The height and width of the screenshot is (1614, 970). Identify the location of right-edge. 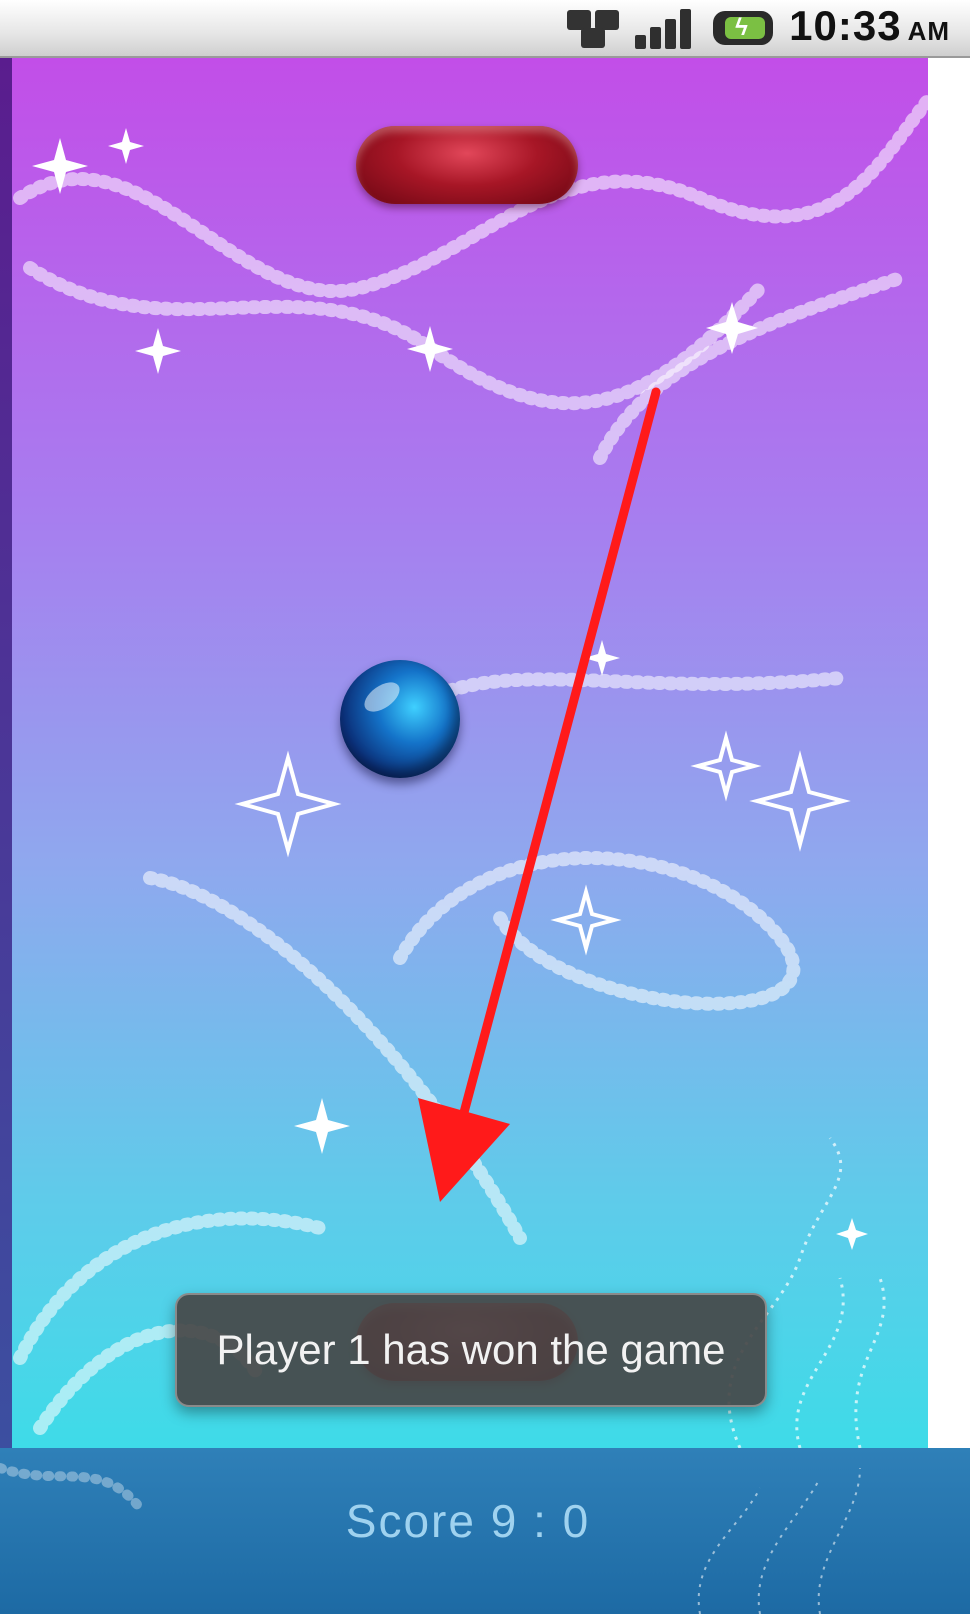
(949, 753).